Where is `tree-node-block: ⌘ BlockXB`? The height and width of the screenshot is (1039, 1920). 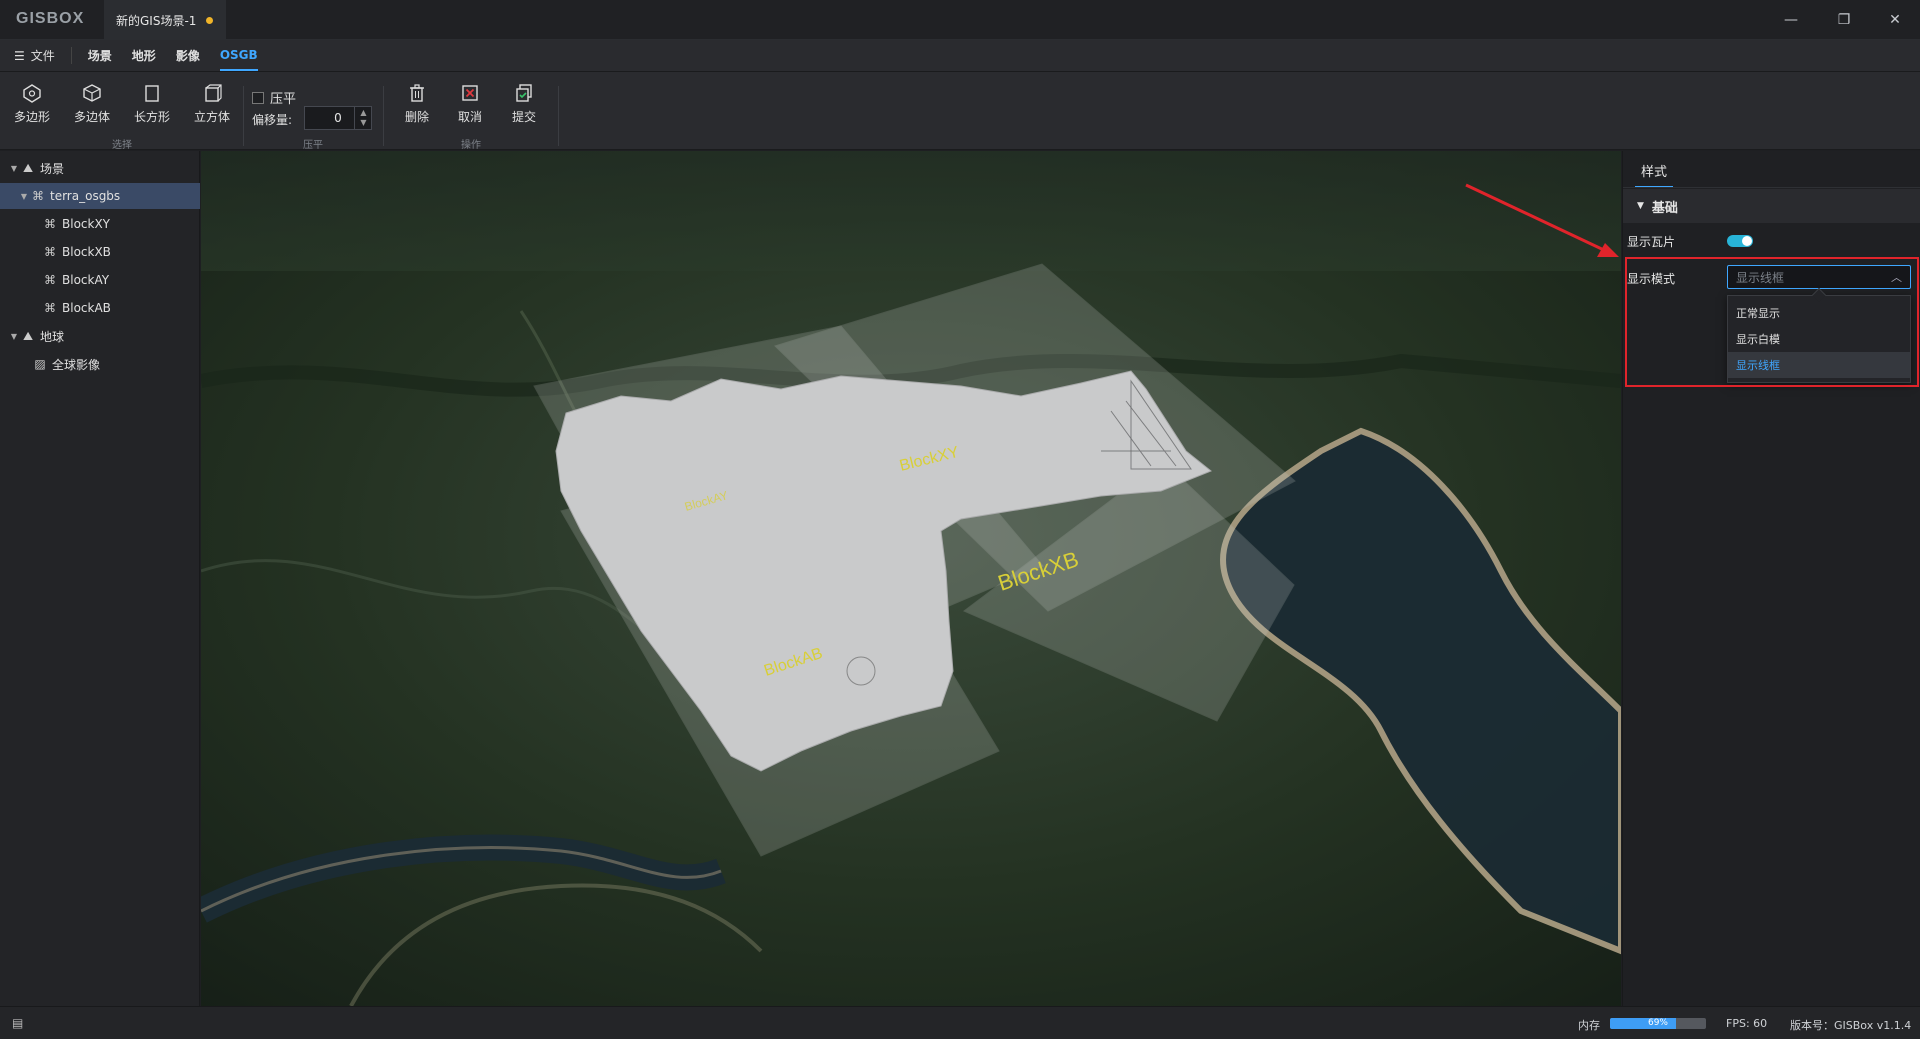
tree-node-block: ⌘ BlockXB is located at coordinates (100, 252).